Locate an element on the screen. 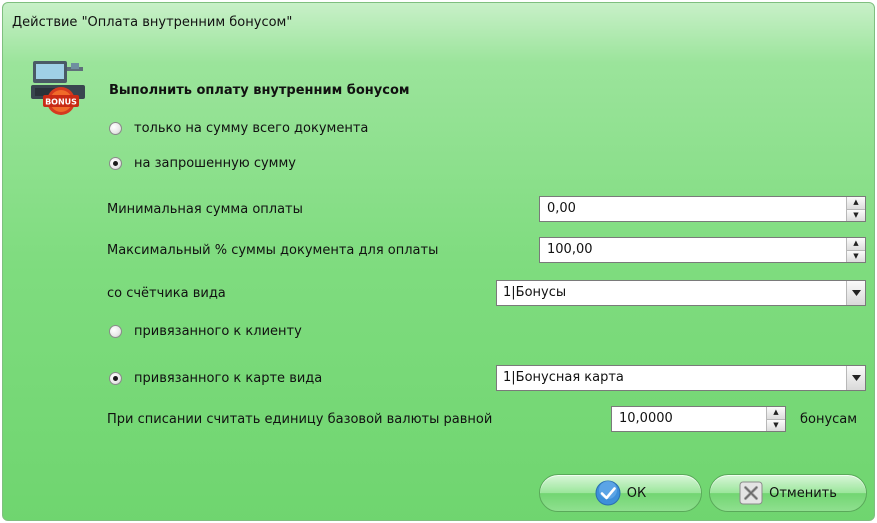  card-type-select: 1|Бонусная карта is located at coordinates (681, 378).